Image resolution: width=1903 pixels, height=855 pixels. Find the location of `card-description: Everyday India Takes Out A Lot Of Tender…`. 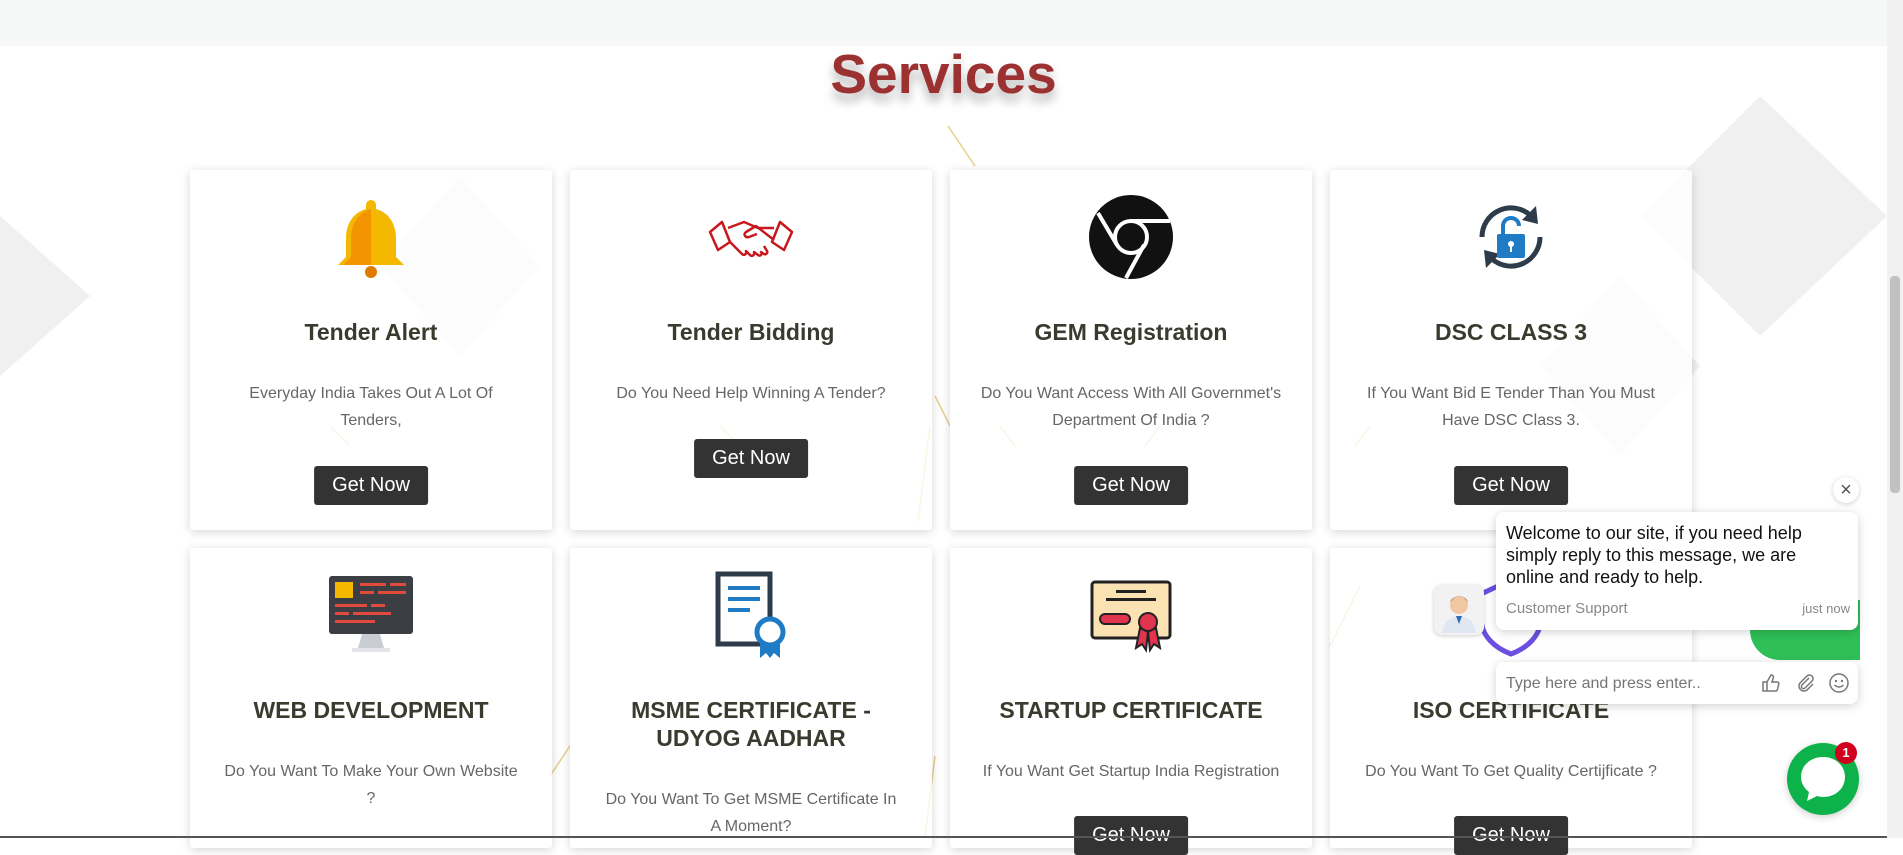

card-description: Everyday India Takes Out A Lot Of Tender… is located at coordinates (371, 407).